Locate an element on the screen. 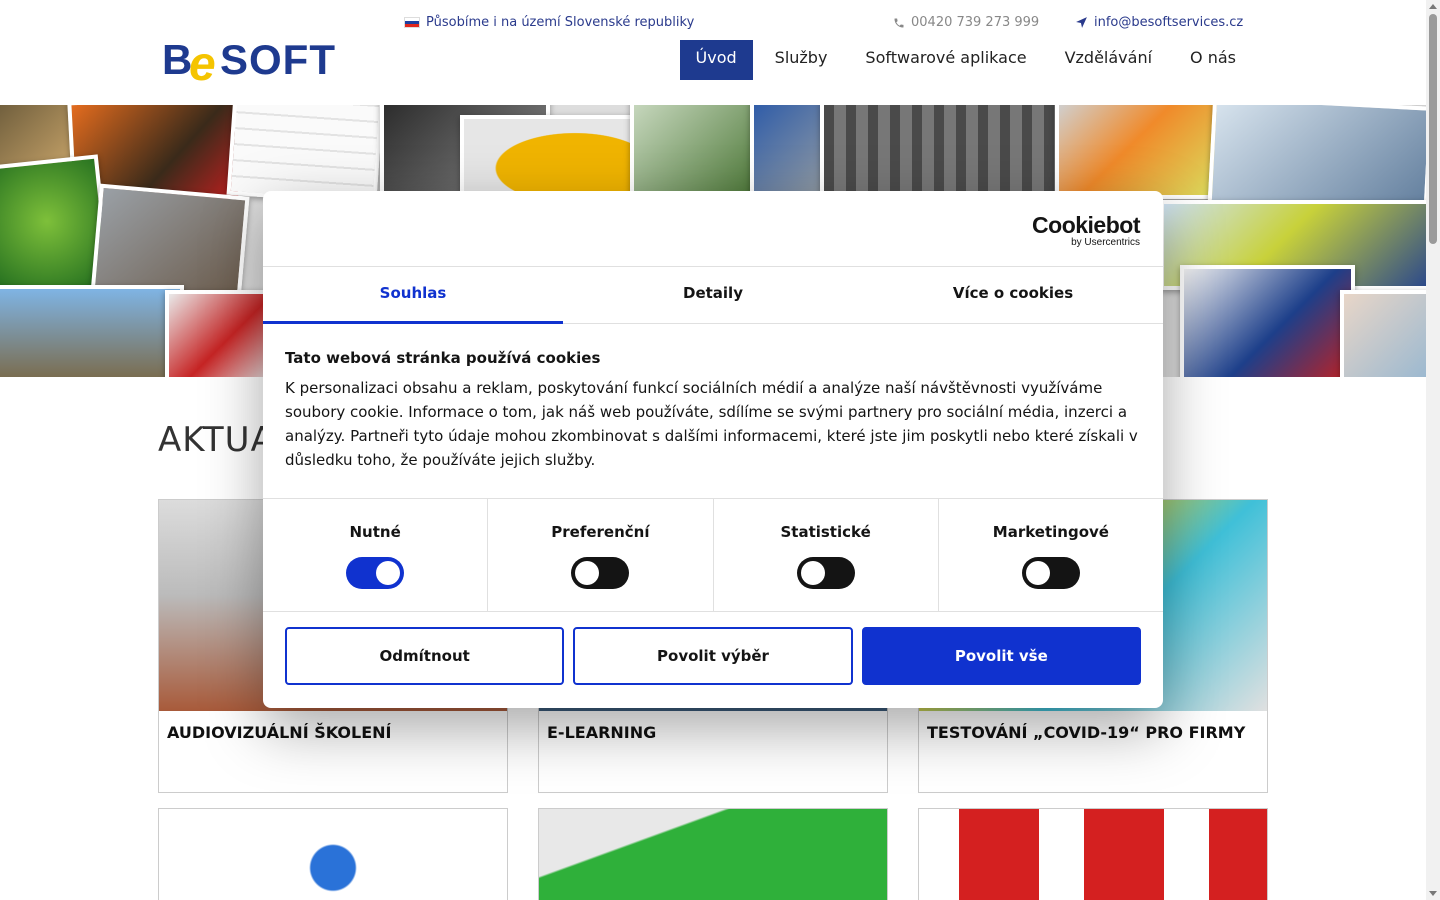  category-marketingove: Marketingové is located at coordinates (1051, 555).